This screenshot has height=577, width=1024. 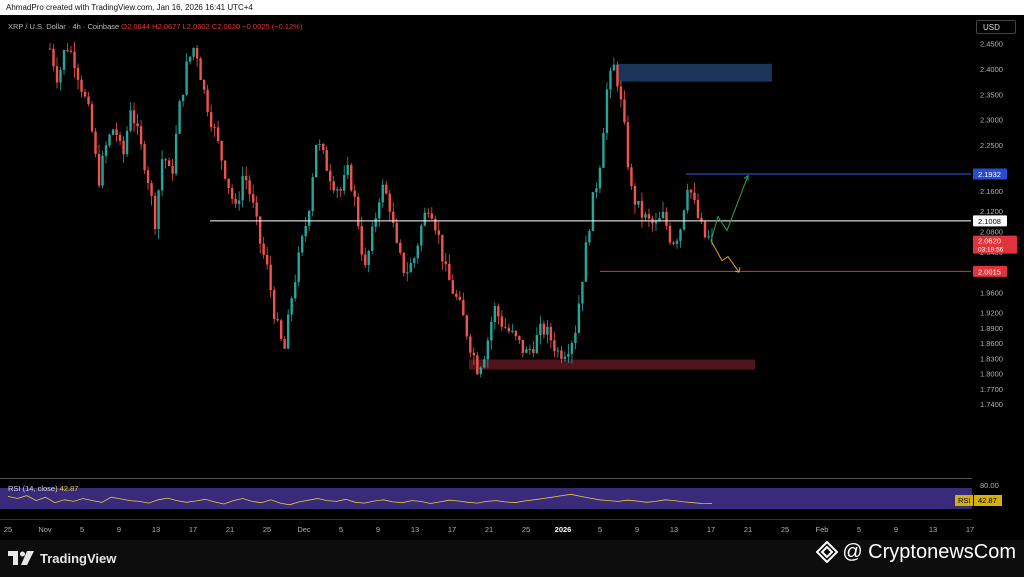 I want to click on time-tick-label: Nov, so click(x=45, y=529).